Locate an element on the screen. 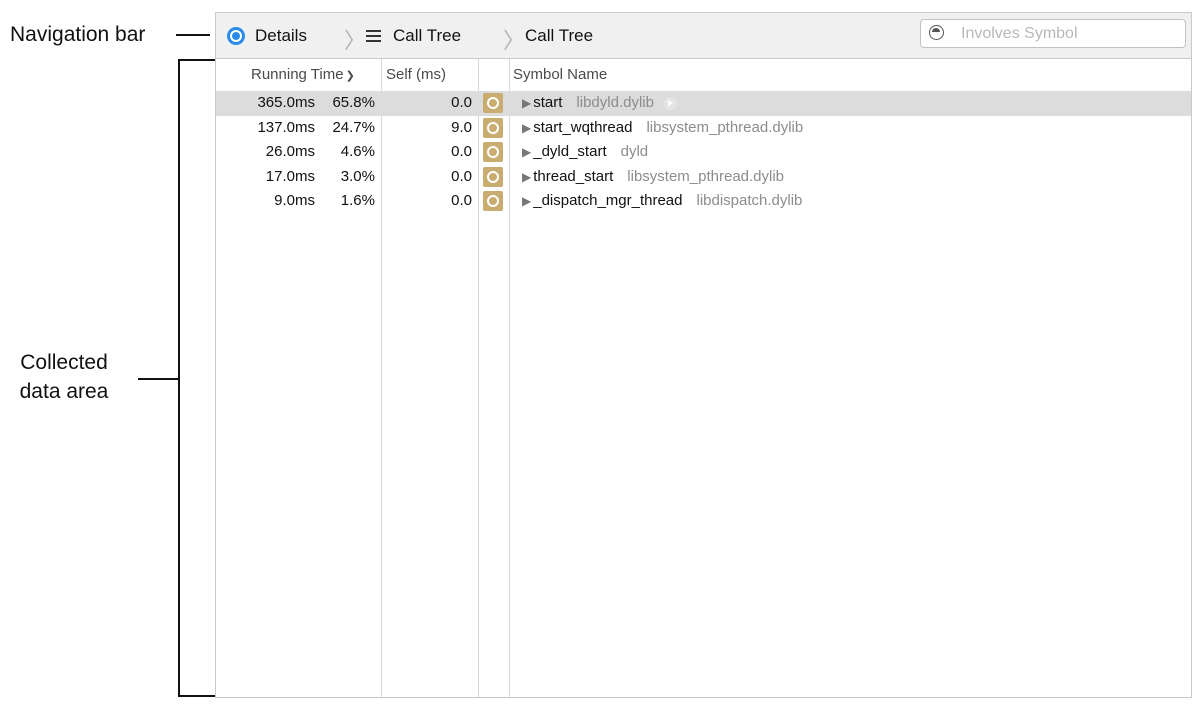 Image resolution: width=1204 pixels, height=712 pixels. running-time-percent: 1.6% is located at coordinates (357, 200).